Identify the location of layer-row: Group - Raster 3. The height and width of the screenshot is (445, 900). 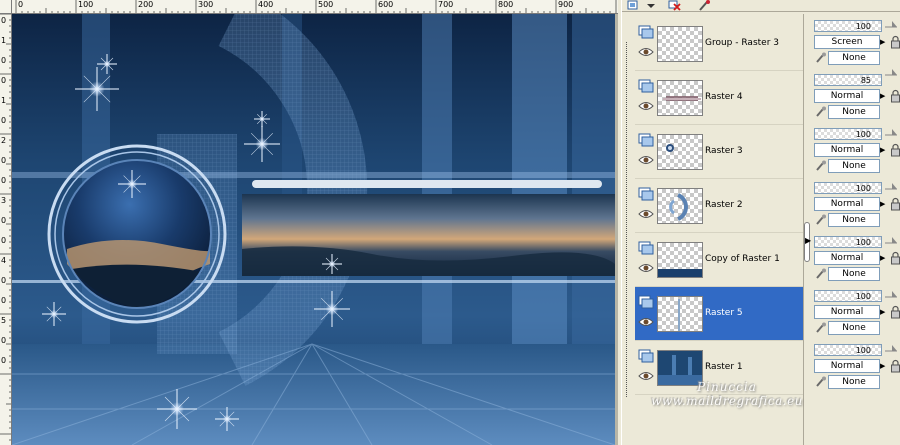
(723, 44).